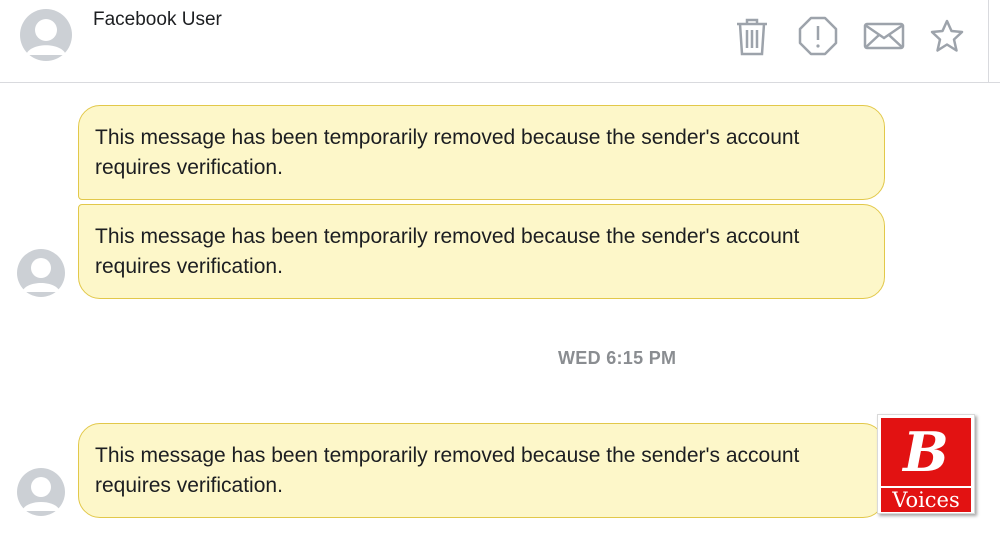  I want to click on star-icon, so click(947, 35).